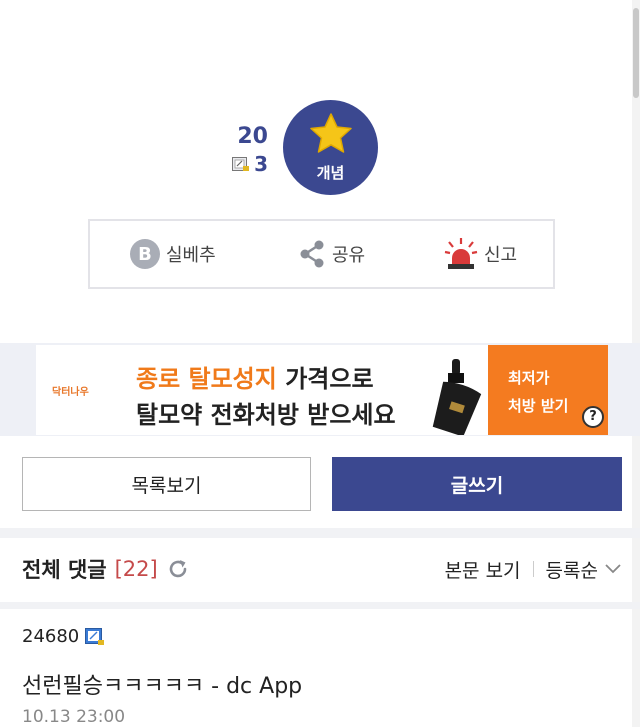 The height and width of the screenshot is (727, 640). I want to click on ad-headline-highlight: 종로 탈모성지, so click(206, 379).